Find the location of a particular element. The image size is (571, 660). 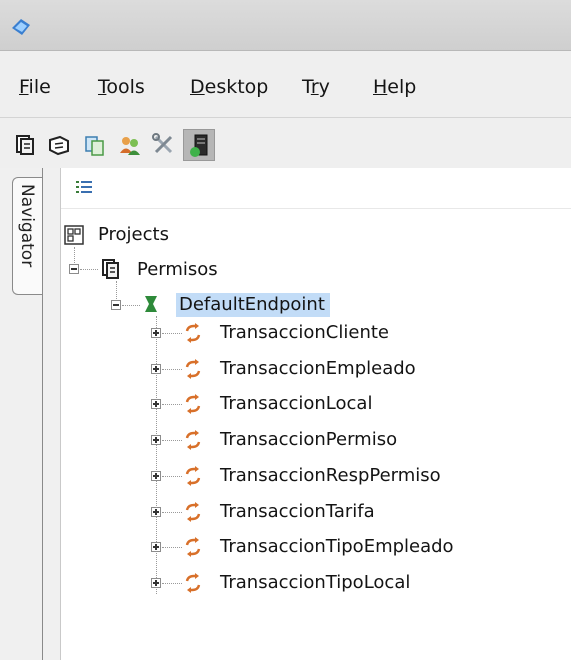

menu-desktop-mnemonic: D is located at coordinates (197, 87).